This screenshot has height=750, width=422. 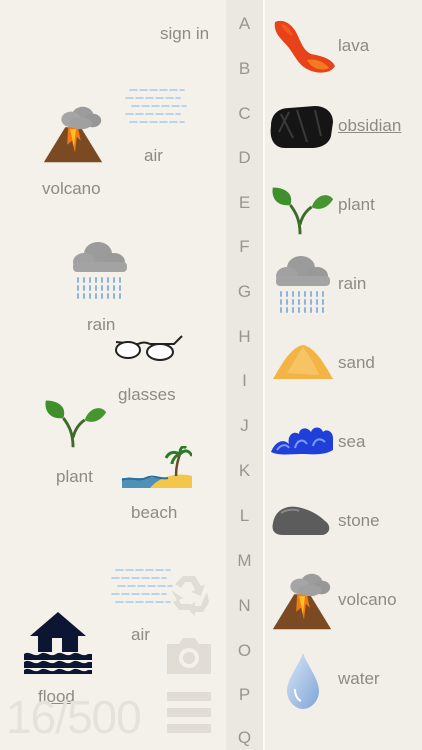 What do you see at coordinates (302, 441) in the screenshot?
I see `sea-icon` at bounding box center [302, 441].